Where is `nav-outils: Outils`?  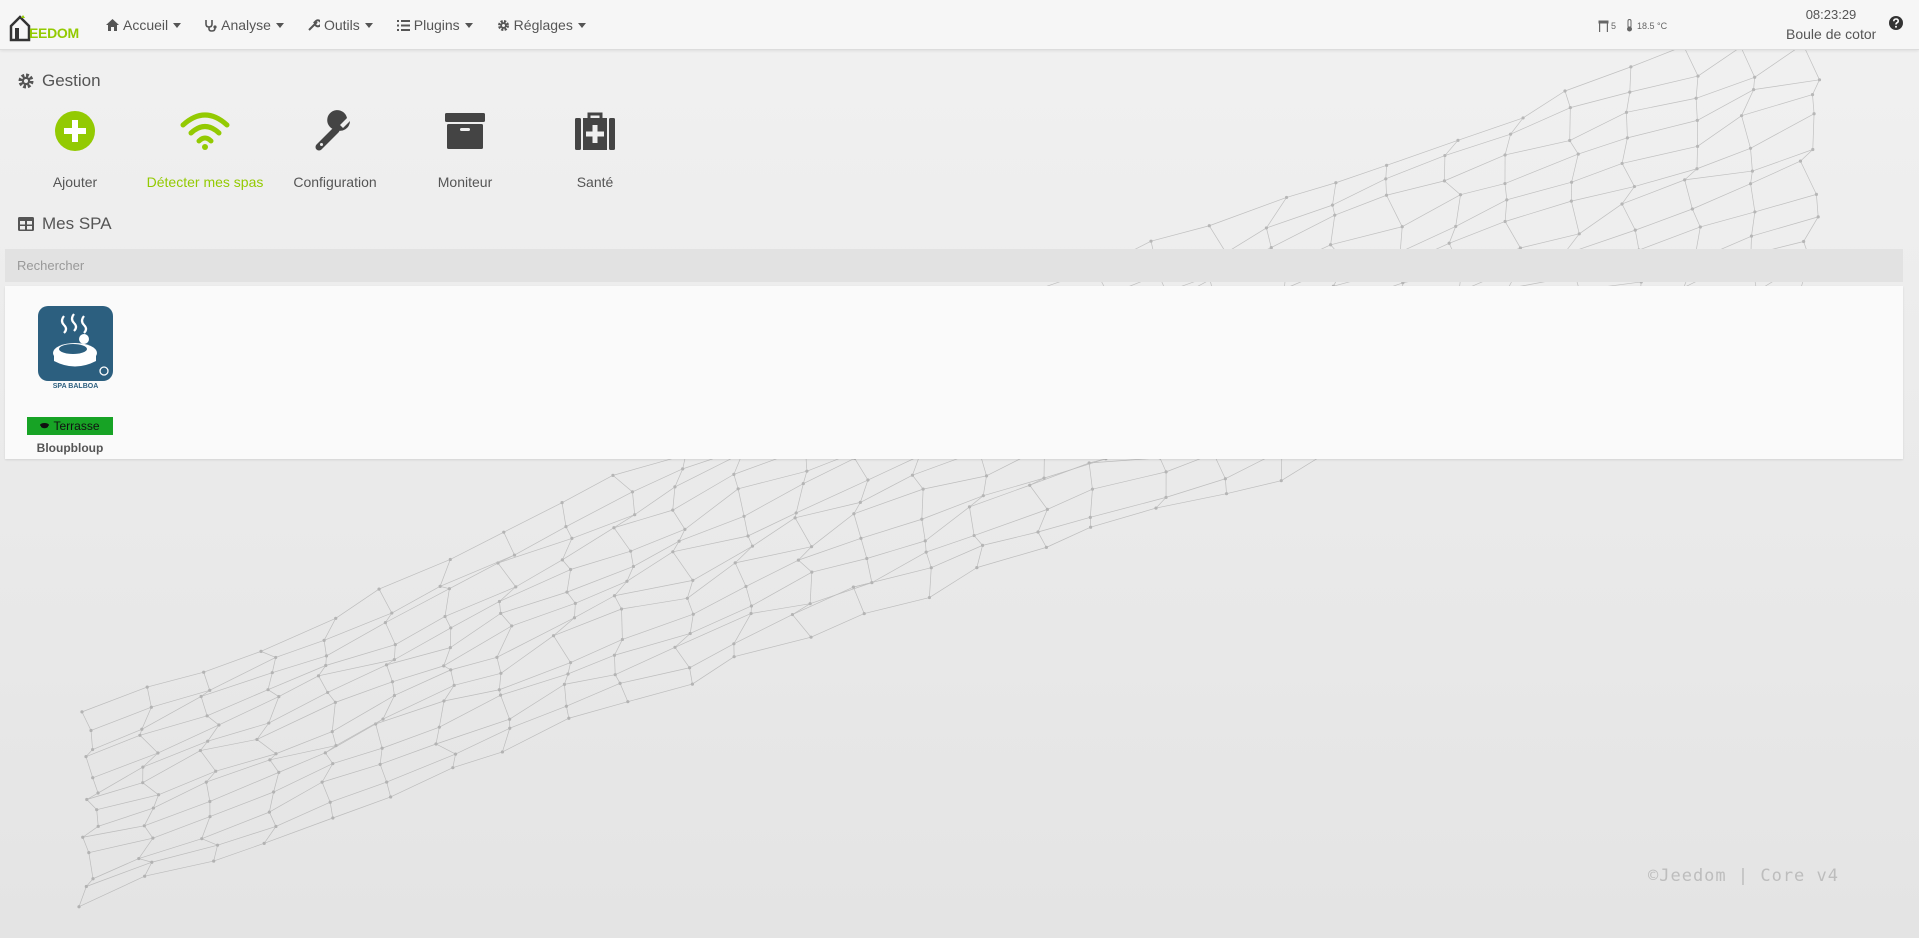 nav-outils: Outils is located at coordinates (340, 25).